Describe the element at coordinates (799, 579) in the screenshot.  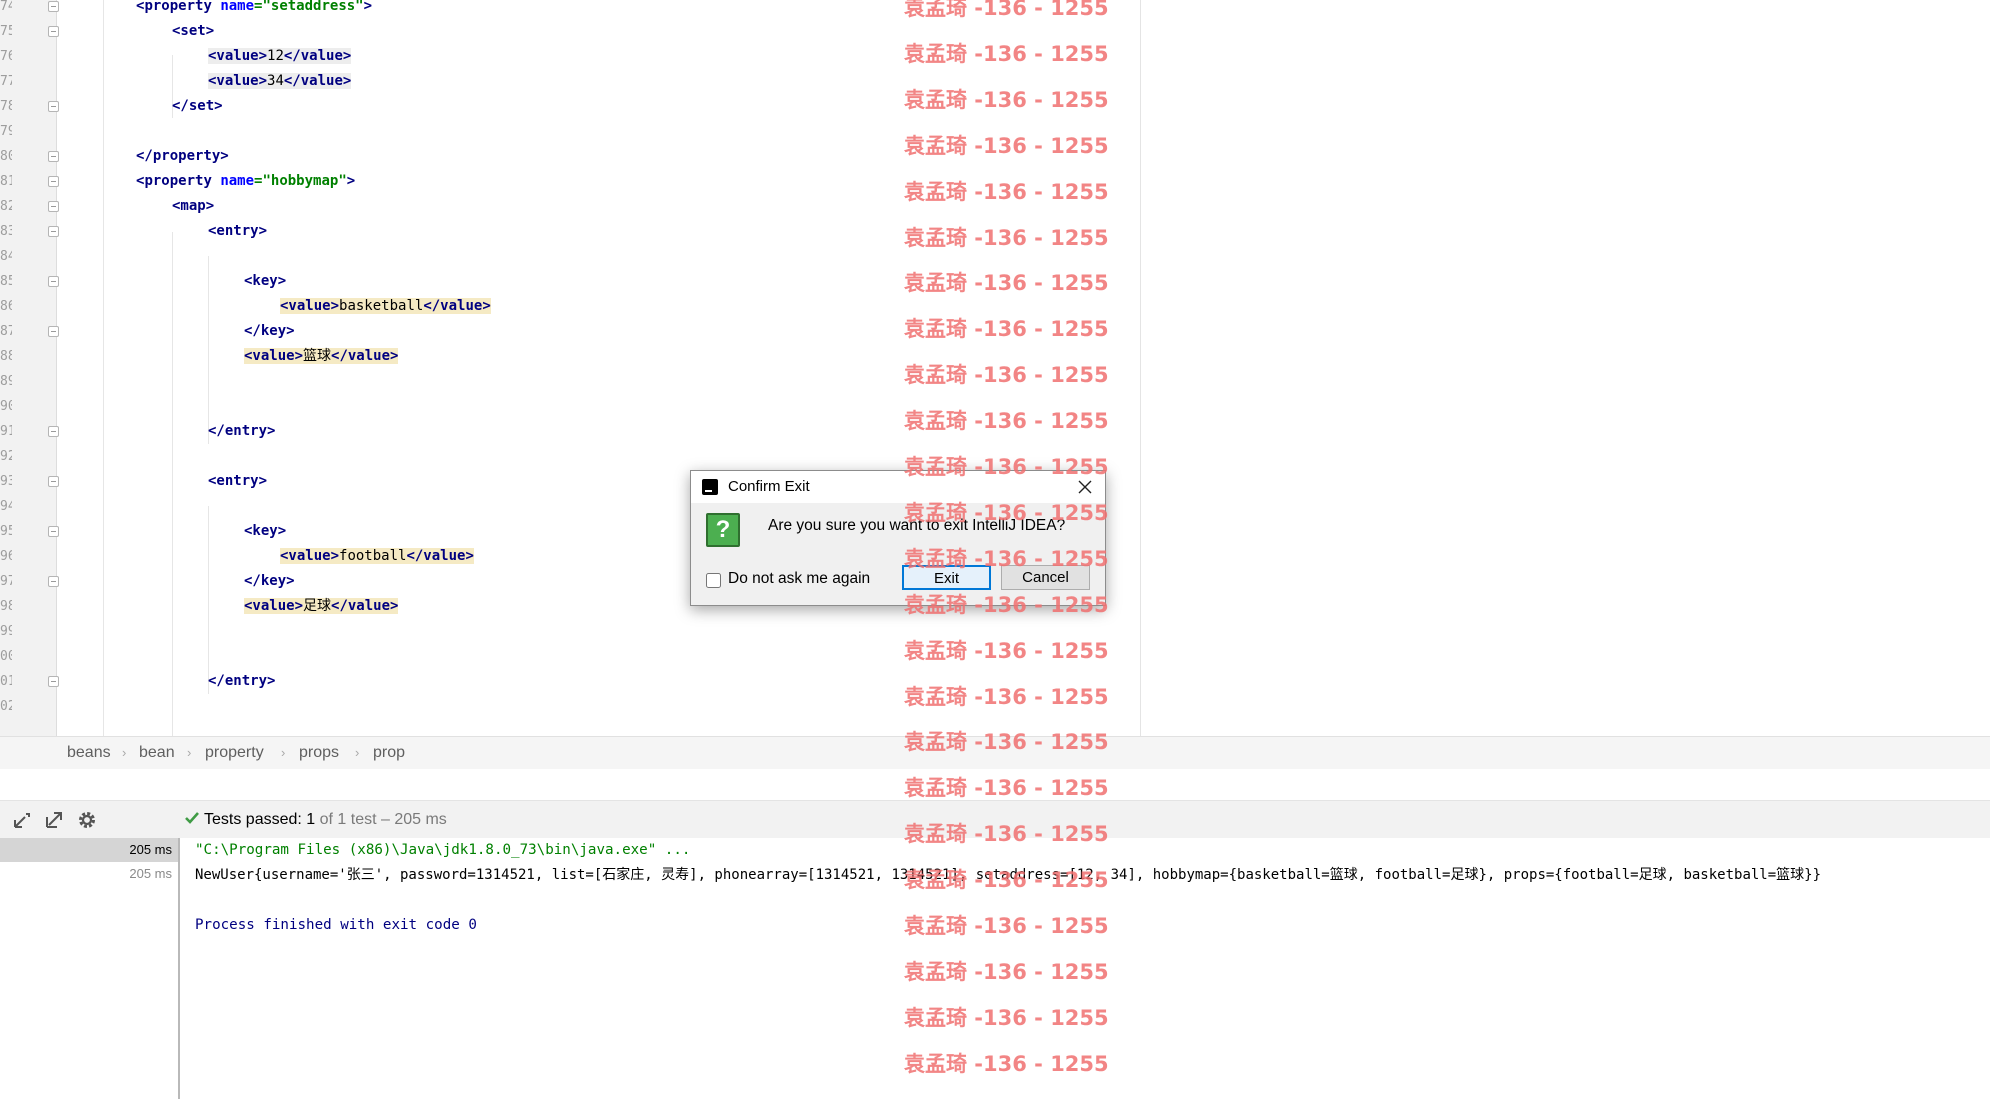
I see `do-not-ask-label: Do not ask me again` at that location.